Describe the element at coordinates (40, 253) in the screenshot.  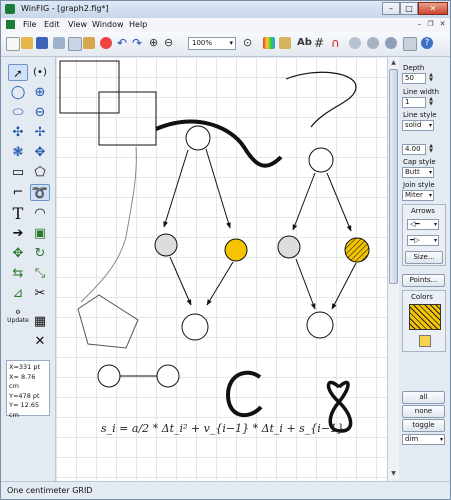
I see `rotate-icon: ↻` at that location.